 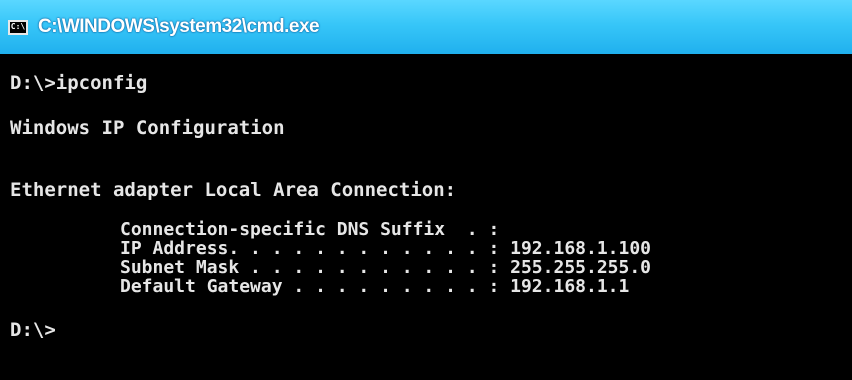 What do you see at coordinates (179, 26) in the screenshot?
I see `window-title: C:\WINDOWS\system32\cmd.exe` at bounding box center [179, 26].